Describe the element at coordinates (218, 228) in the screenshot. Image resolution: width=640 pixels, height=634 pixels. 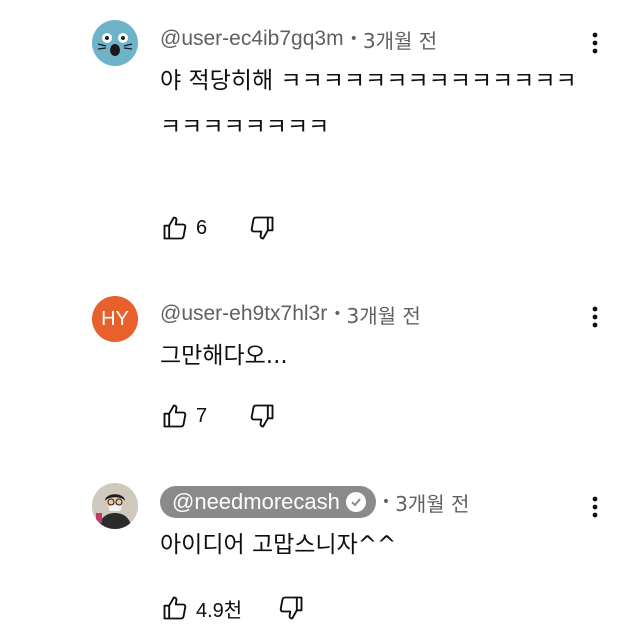
I see `comment-actions: 6` at that location.